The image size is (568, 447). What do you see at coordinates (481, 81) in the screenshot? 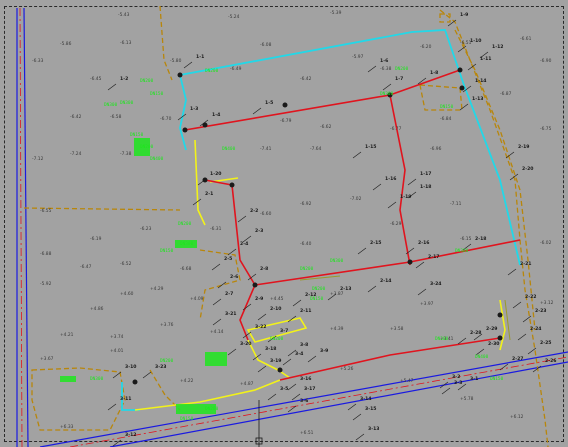
I see `survey-point-label: 1-14` at bounding box center [481, 81].